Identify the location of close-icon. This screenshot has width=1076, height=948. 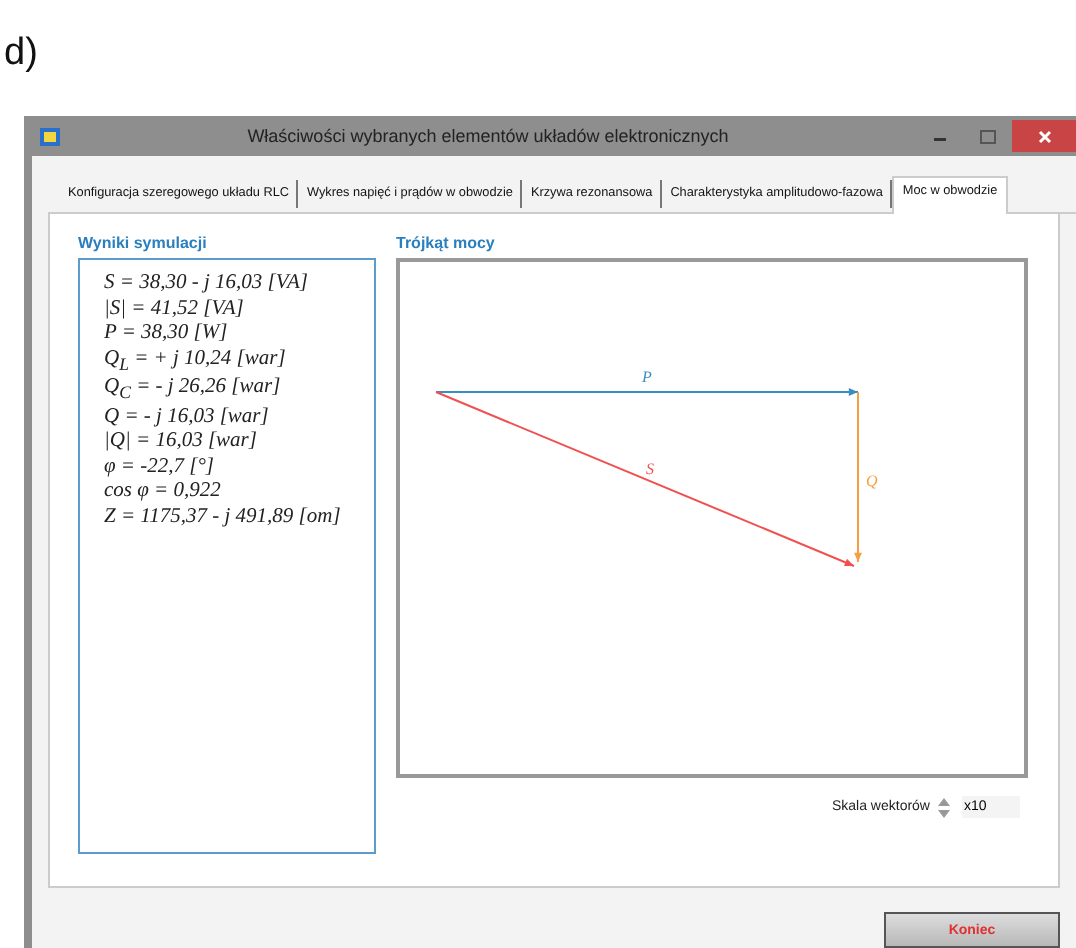
(1044, 136).